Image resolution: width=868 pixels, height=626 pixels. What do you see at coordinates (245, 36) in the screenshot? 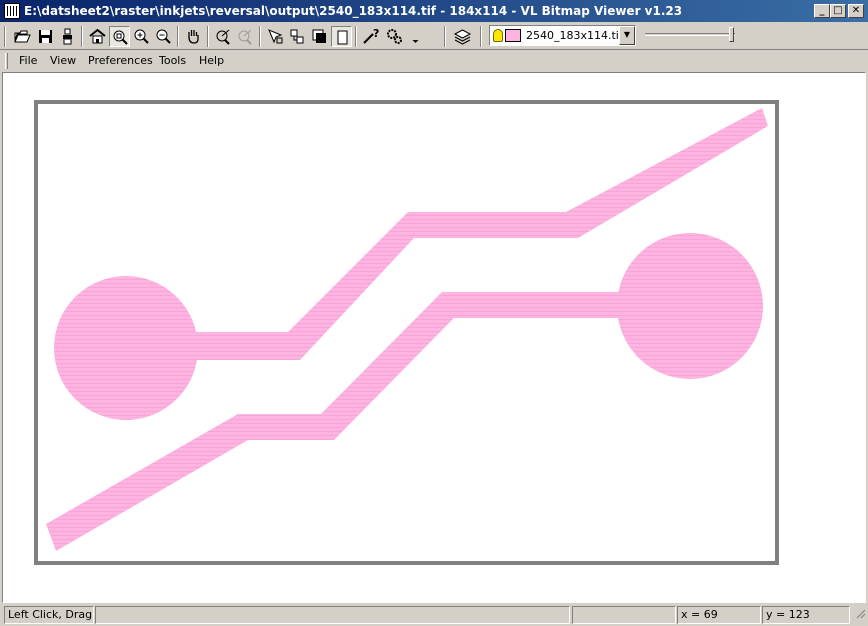
I see `measure-disabled-icon` at bounding box center [245, 36].